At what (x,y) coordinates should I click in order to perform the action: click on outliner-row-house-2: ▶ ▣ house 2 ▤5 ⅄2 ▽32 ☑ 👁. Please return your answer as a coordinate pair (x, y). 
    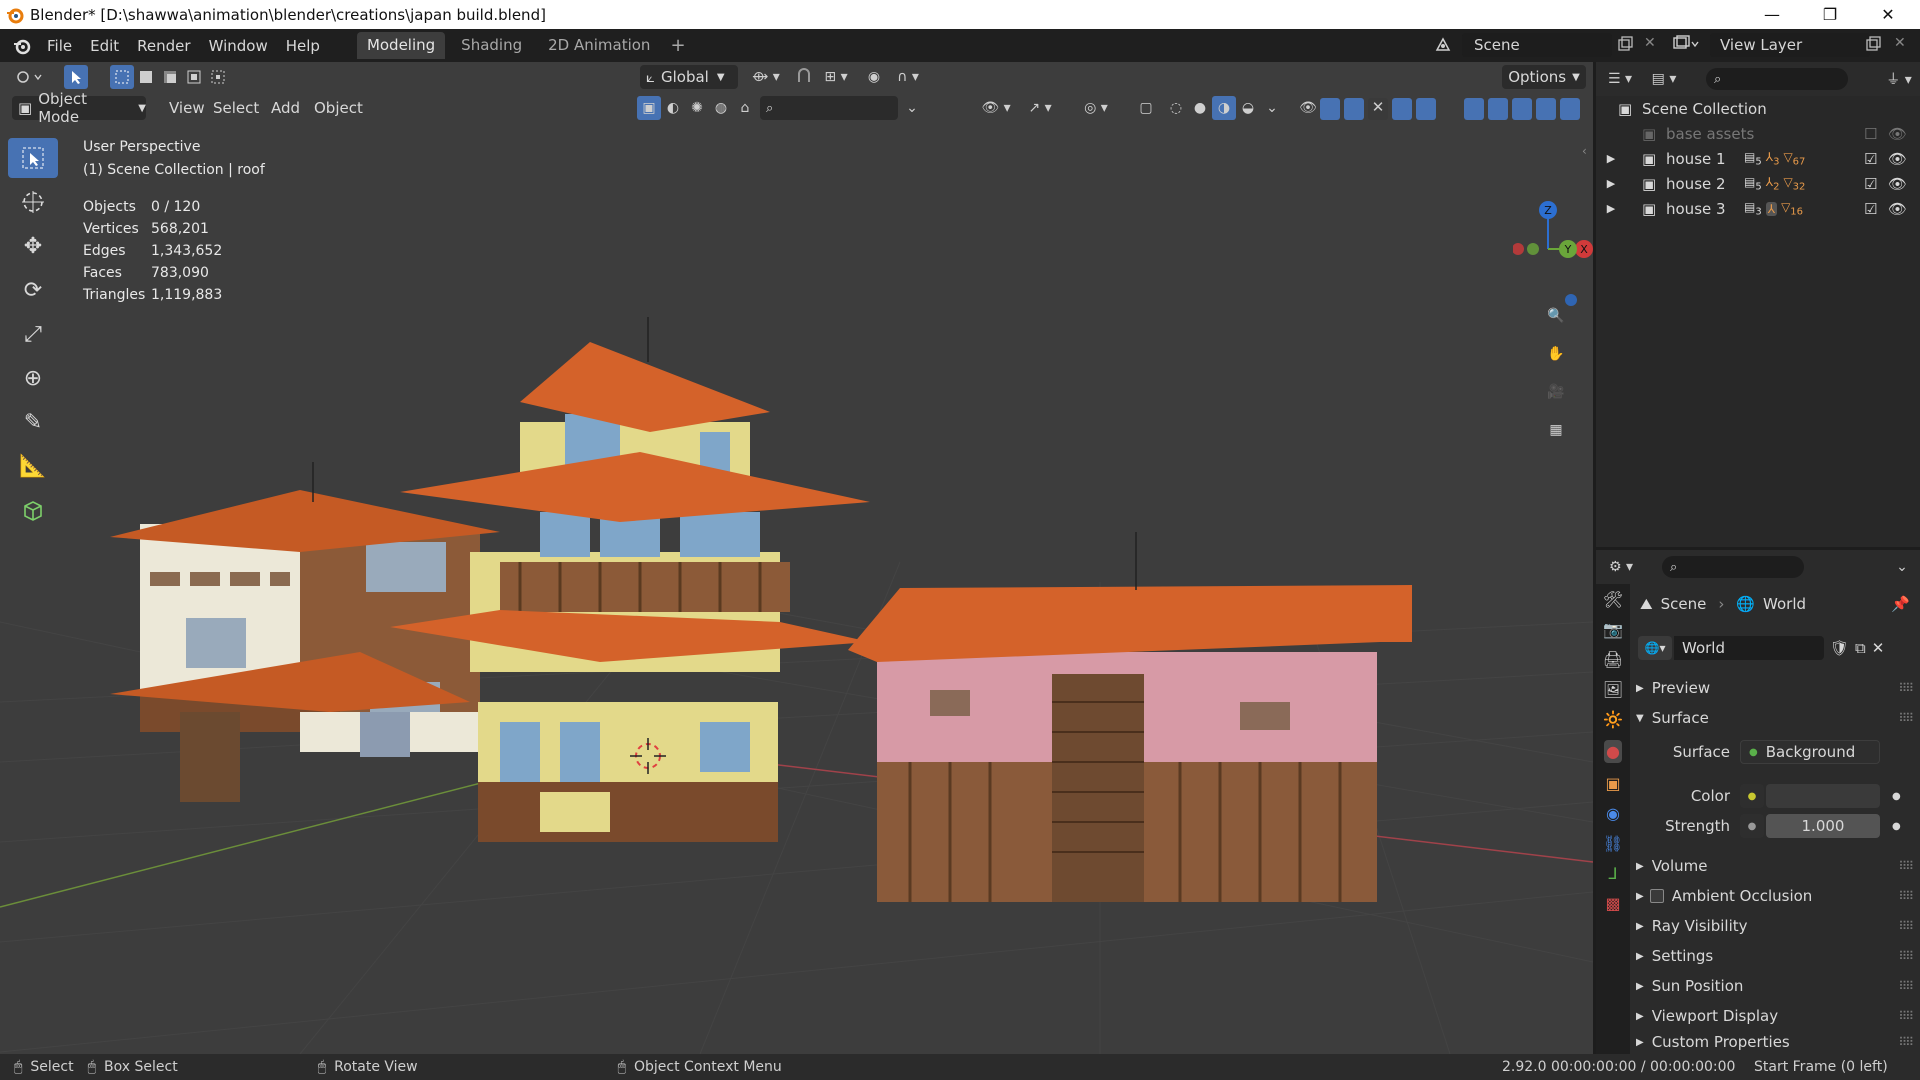
    Looking at the image, I should click on (1758, 183).